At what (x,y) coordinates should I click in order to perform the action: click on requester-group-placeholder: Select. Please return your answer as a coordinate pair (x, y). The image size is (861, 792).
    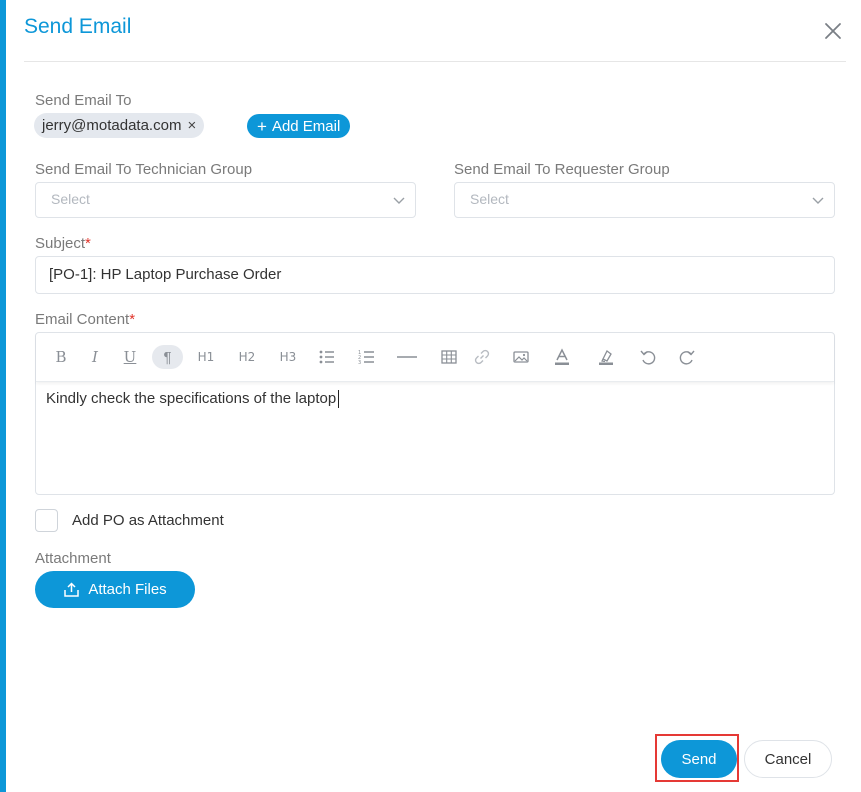
    Looking at the image, I should click on (489, 199).